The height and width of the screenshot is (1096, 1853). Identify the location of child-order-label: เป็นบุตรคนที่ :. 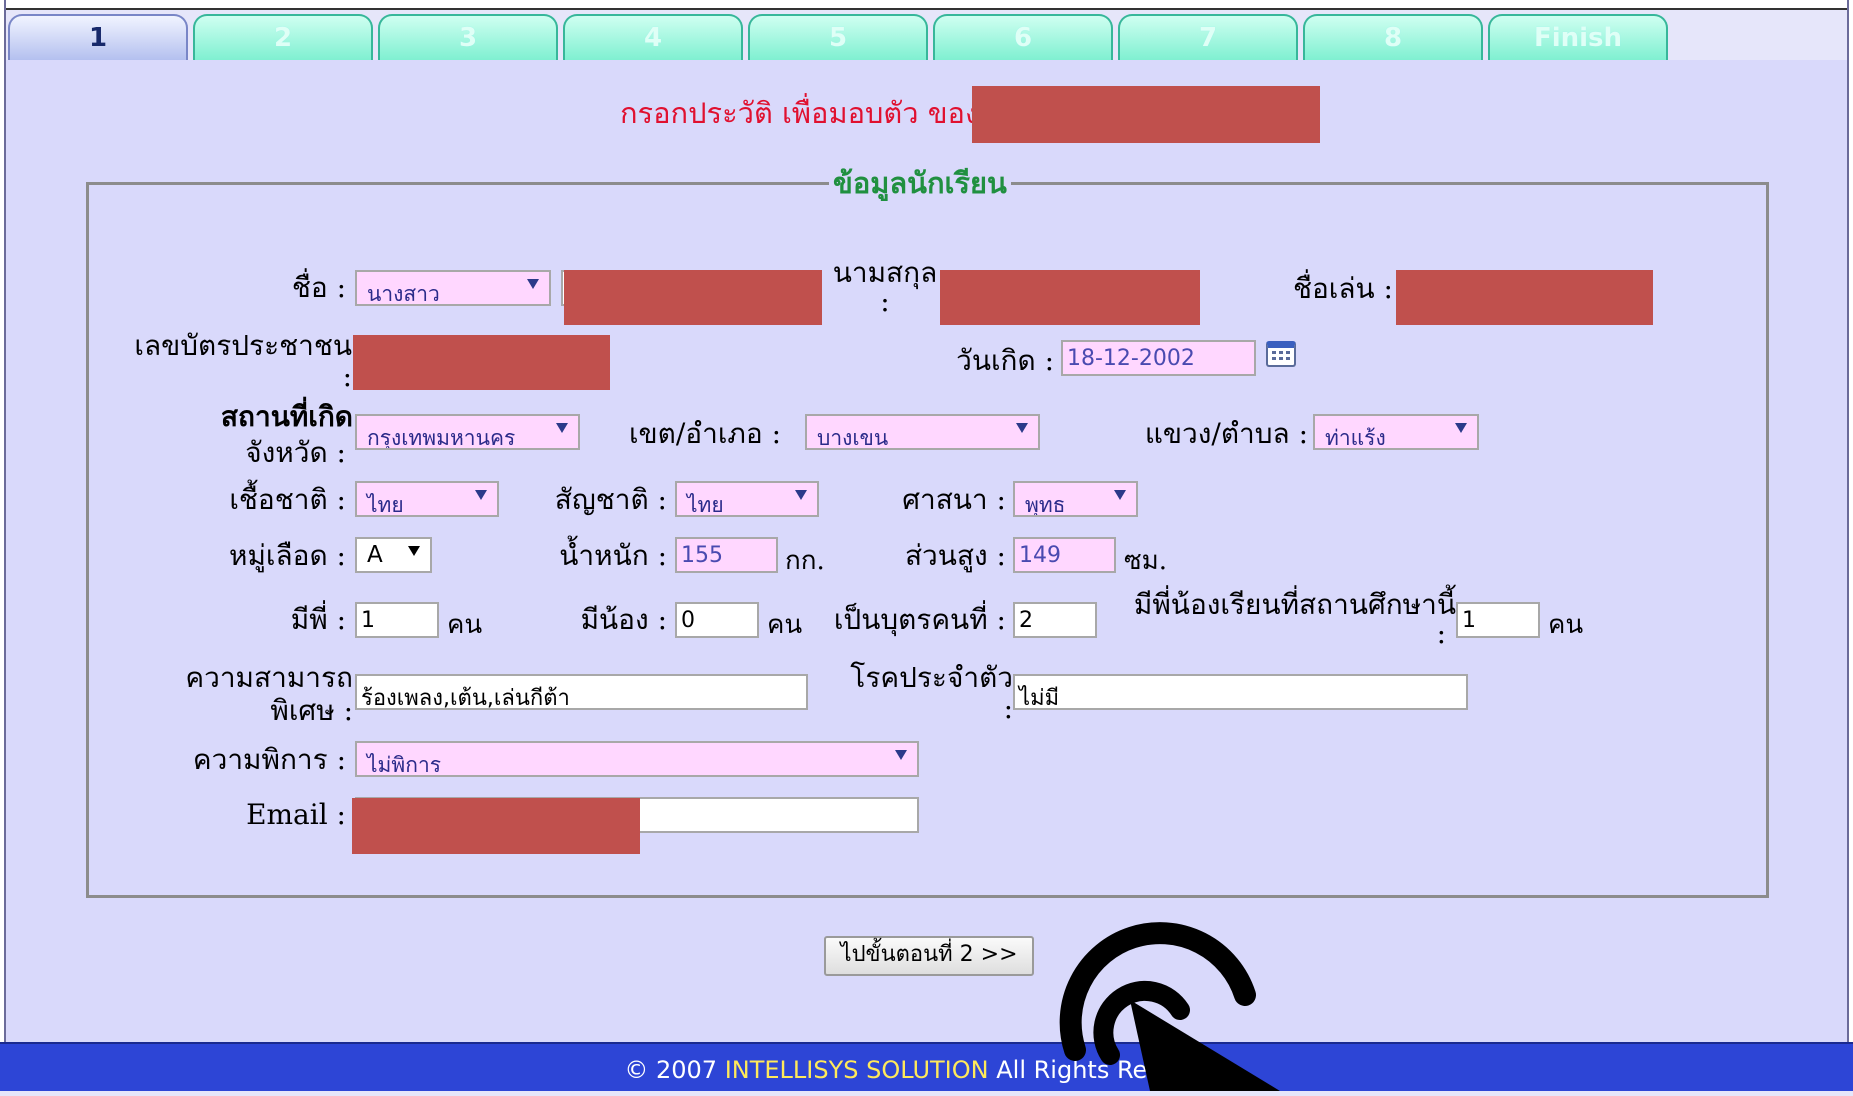
(919, 619).